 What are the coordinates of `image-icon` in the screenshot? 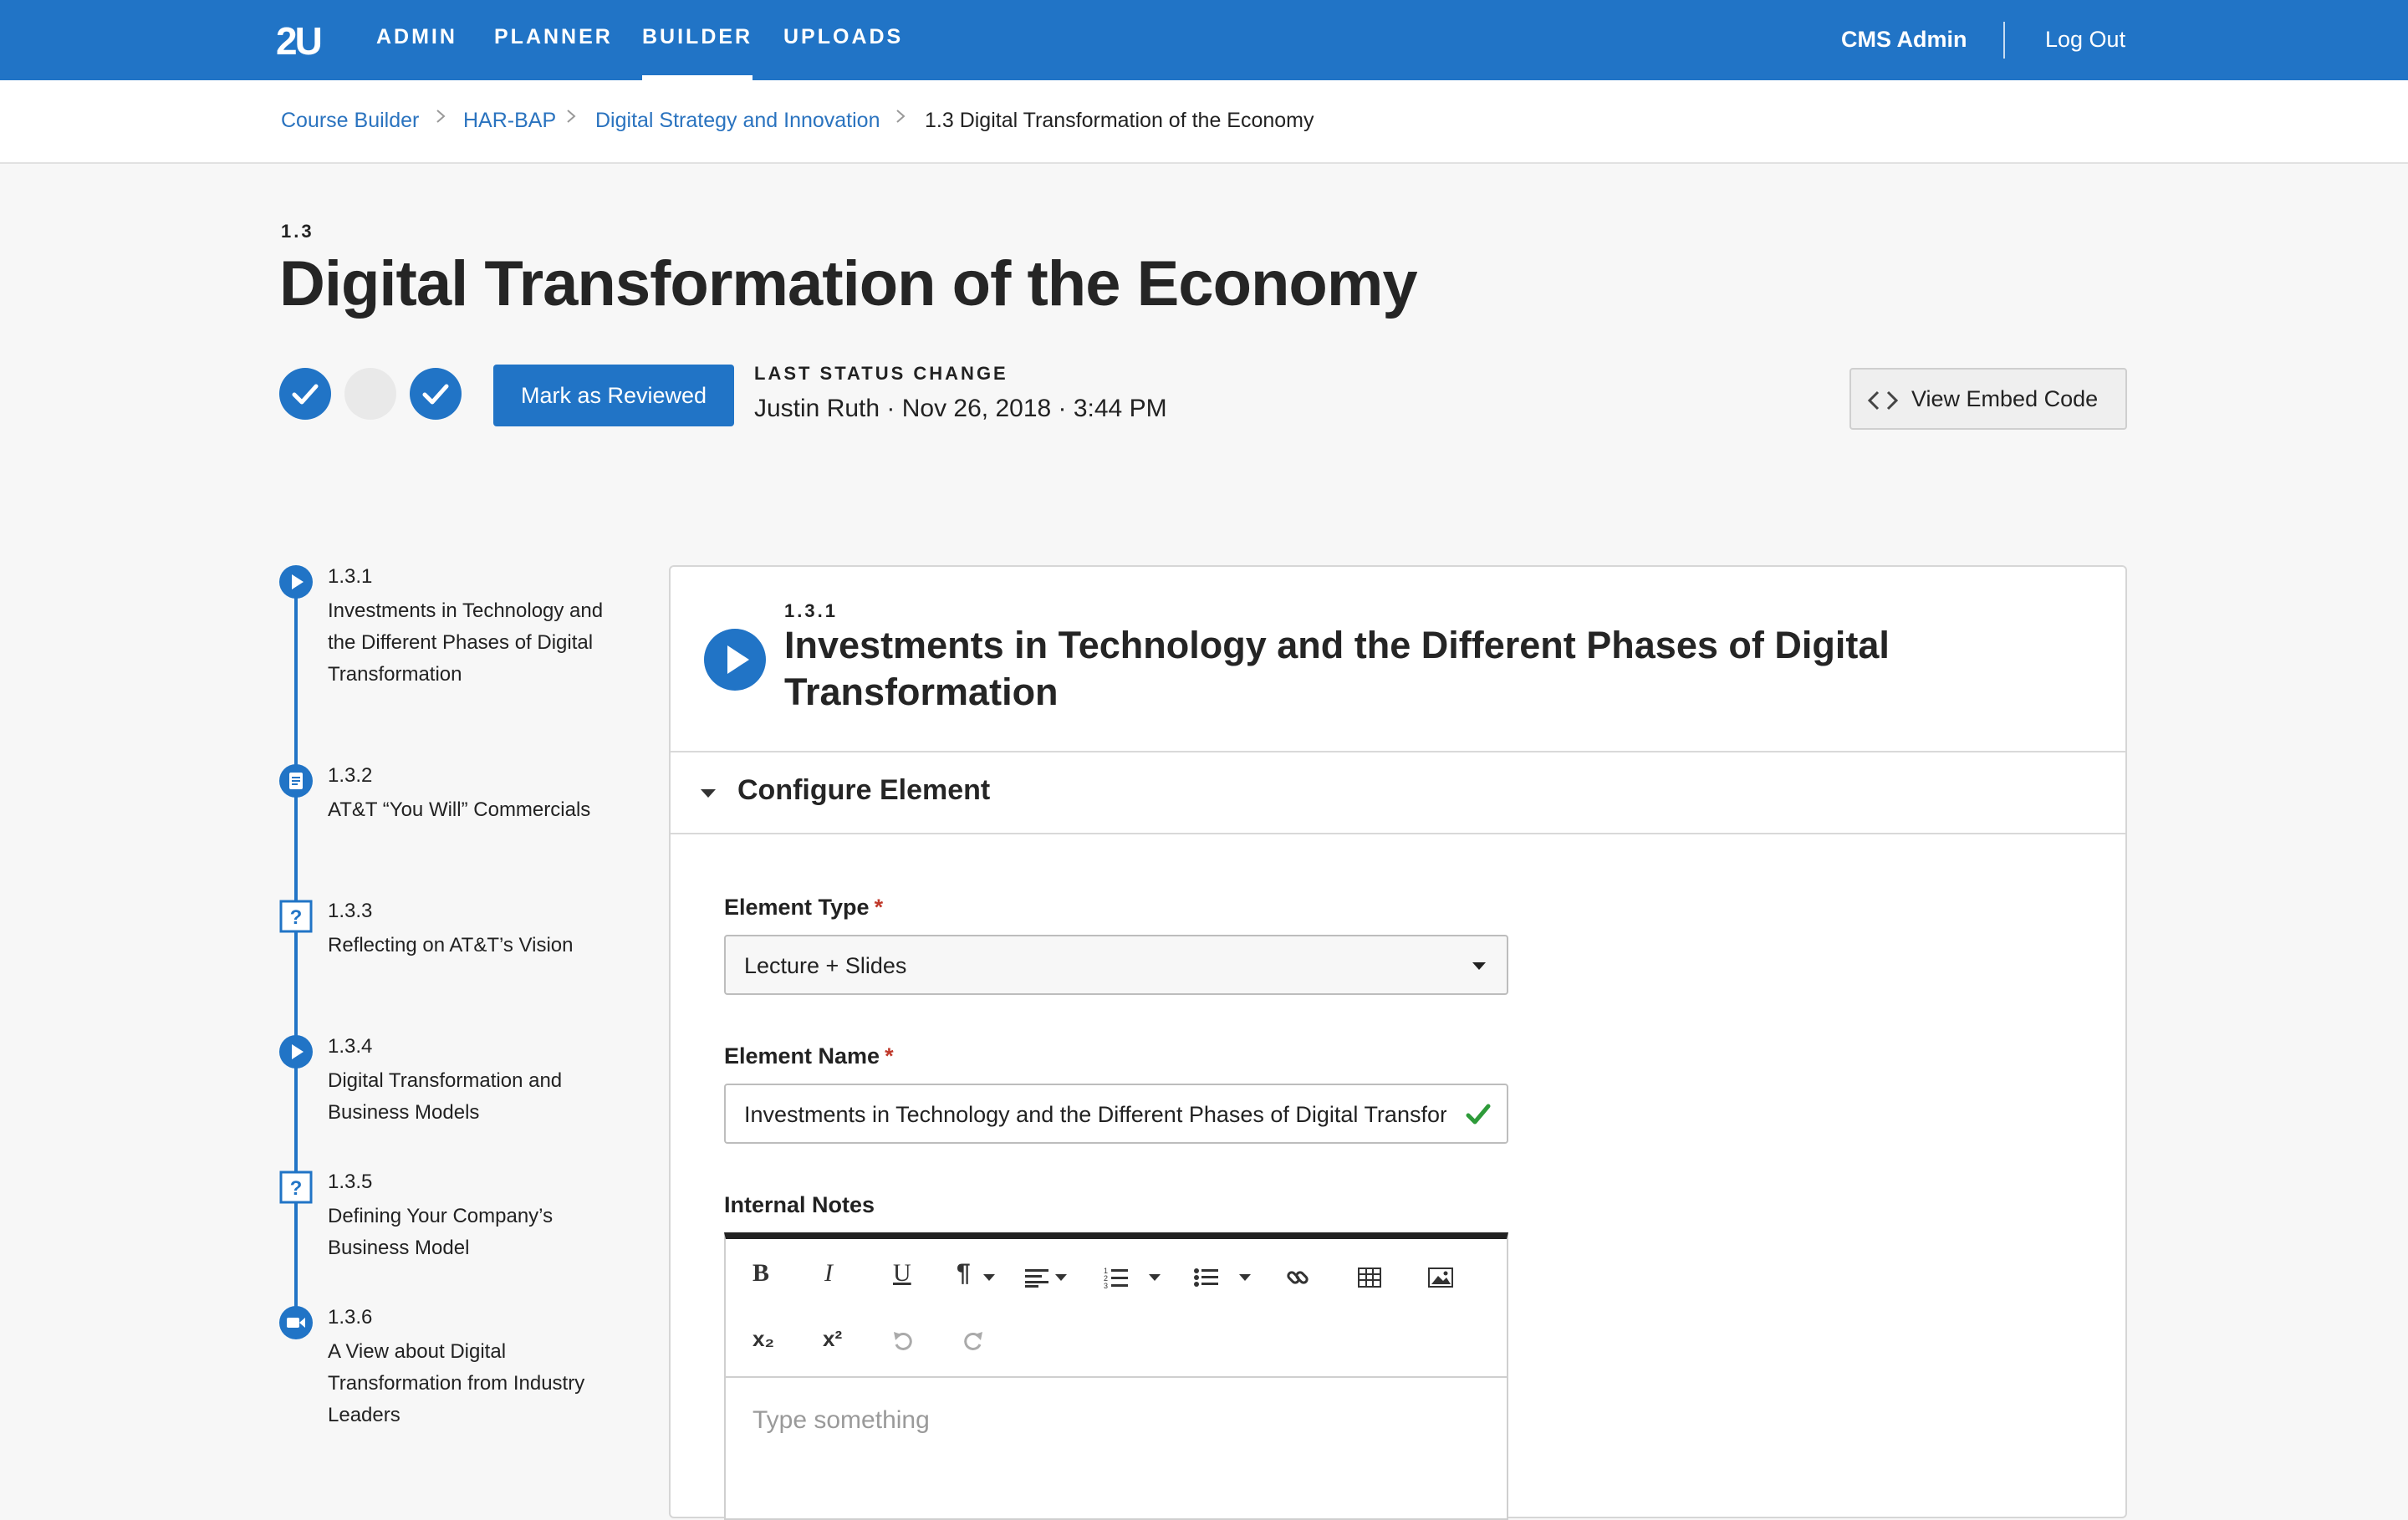 It's located at (1440, 1278).